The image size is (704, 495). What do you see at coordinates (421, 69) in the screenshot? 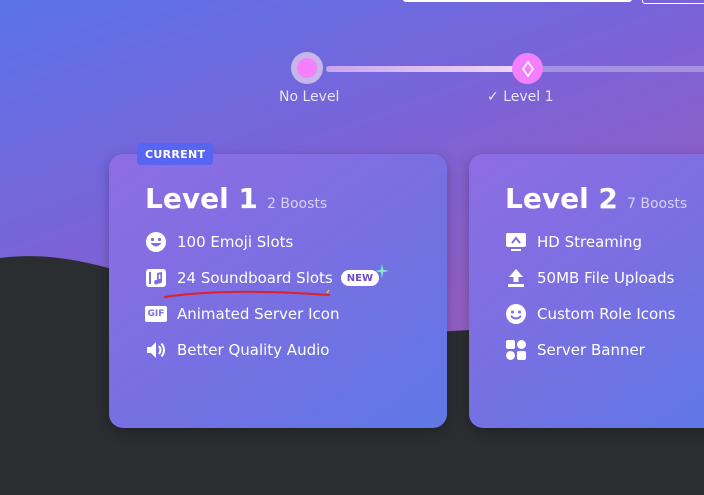
I see `progress-track-filled` at bounding box center [421, 69].